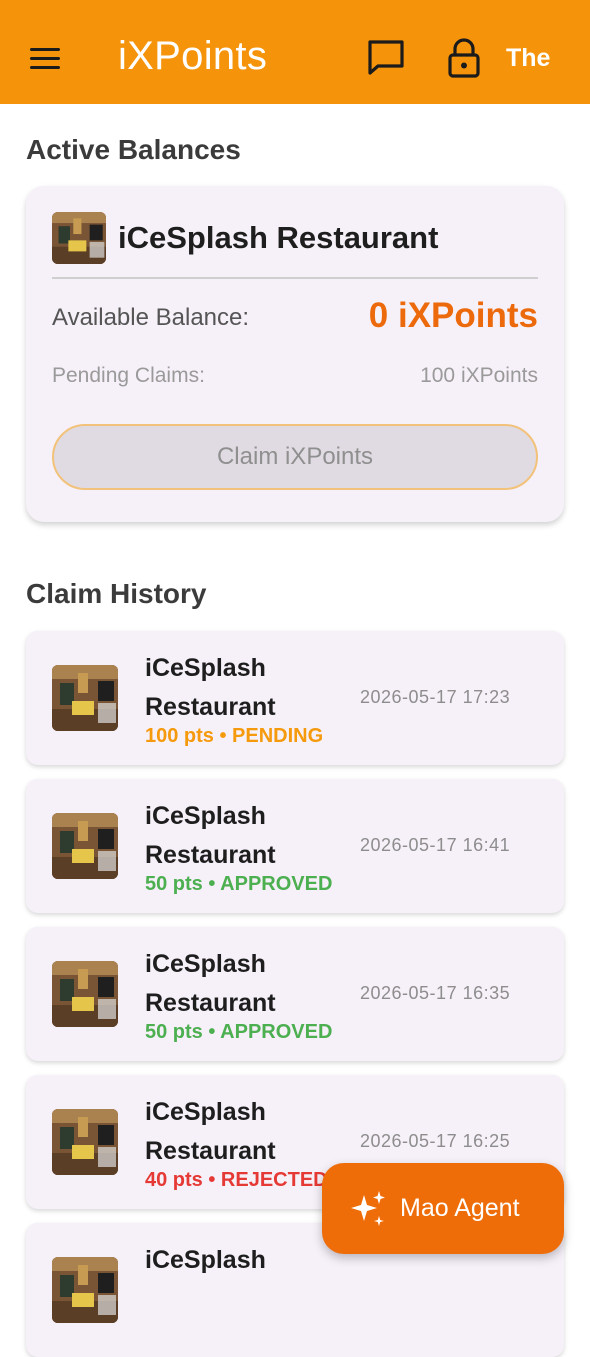  Describe the element at coordinates (128, 375) in the screenshot. I see `pending-claims-label: Pending Claims:` at that location.